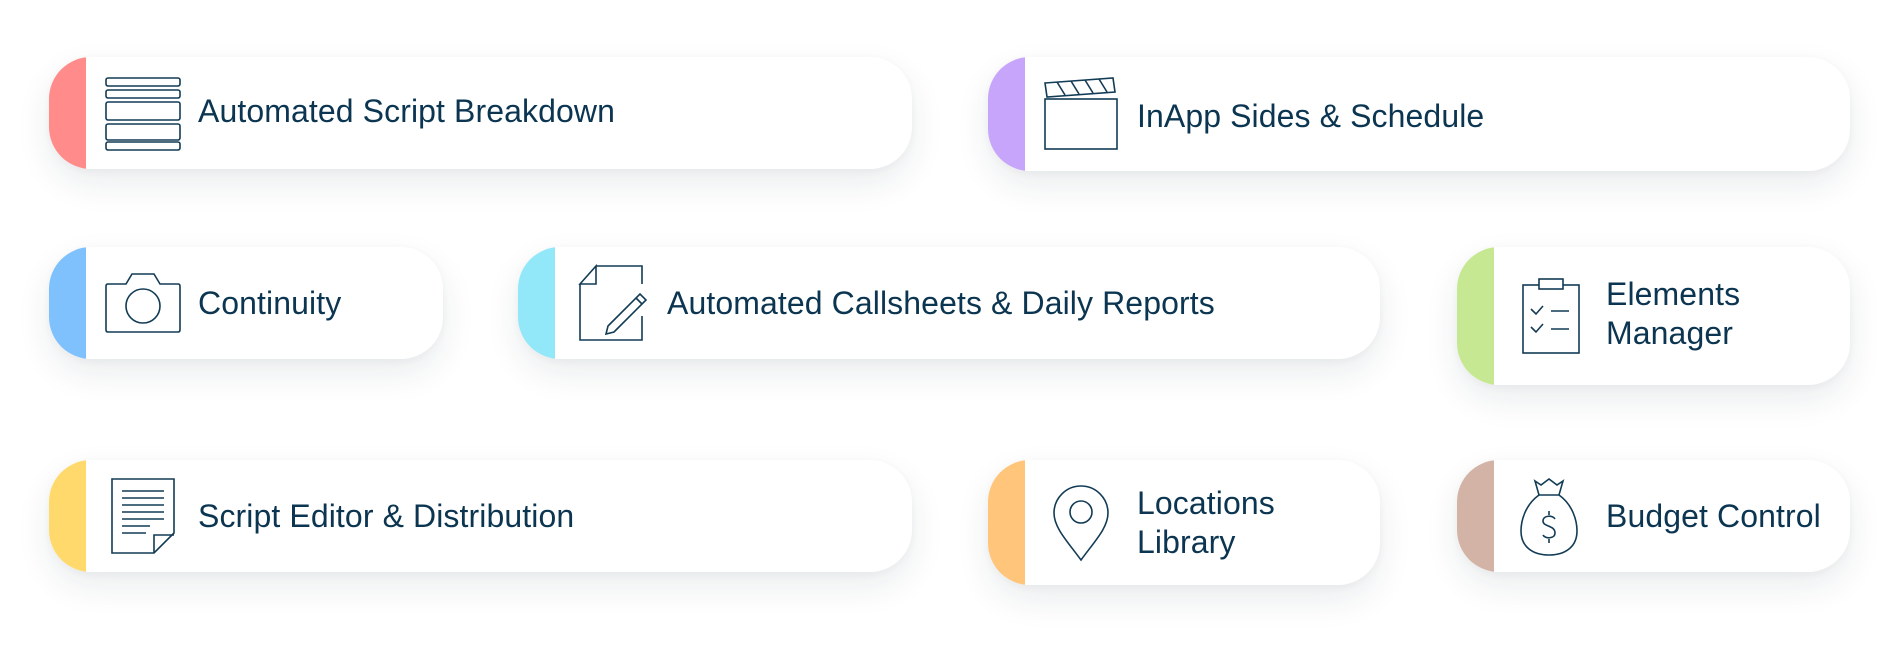  What do you see at coordinates (1311, 116) in the screenshot?
I see `feature-label: InApp Sides & Schedule` at bounding box center [1311, 116].